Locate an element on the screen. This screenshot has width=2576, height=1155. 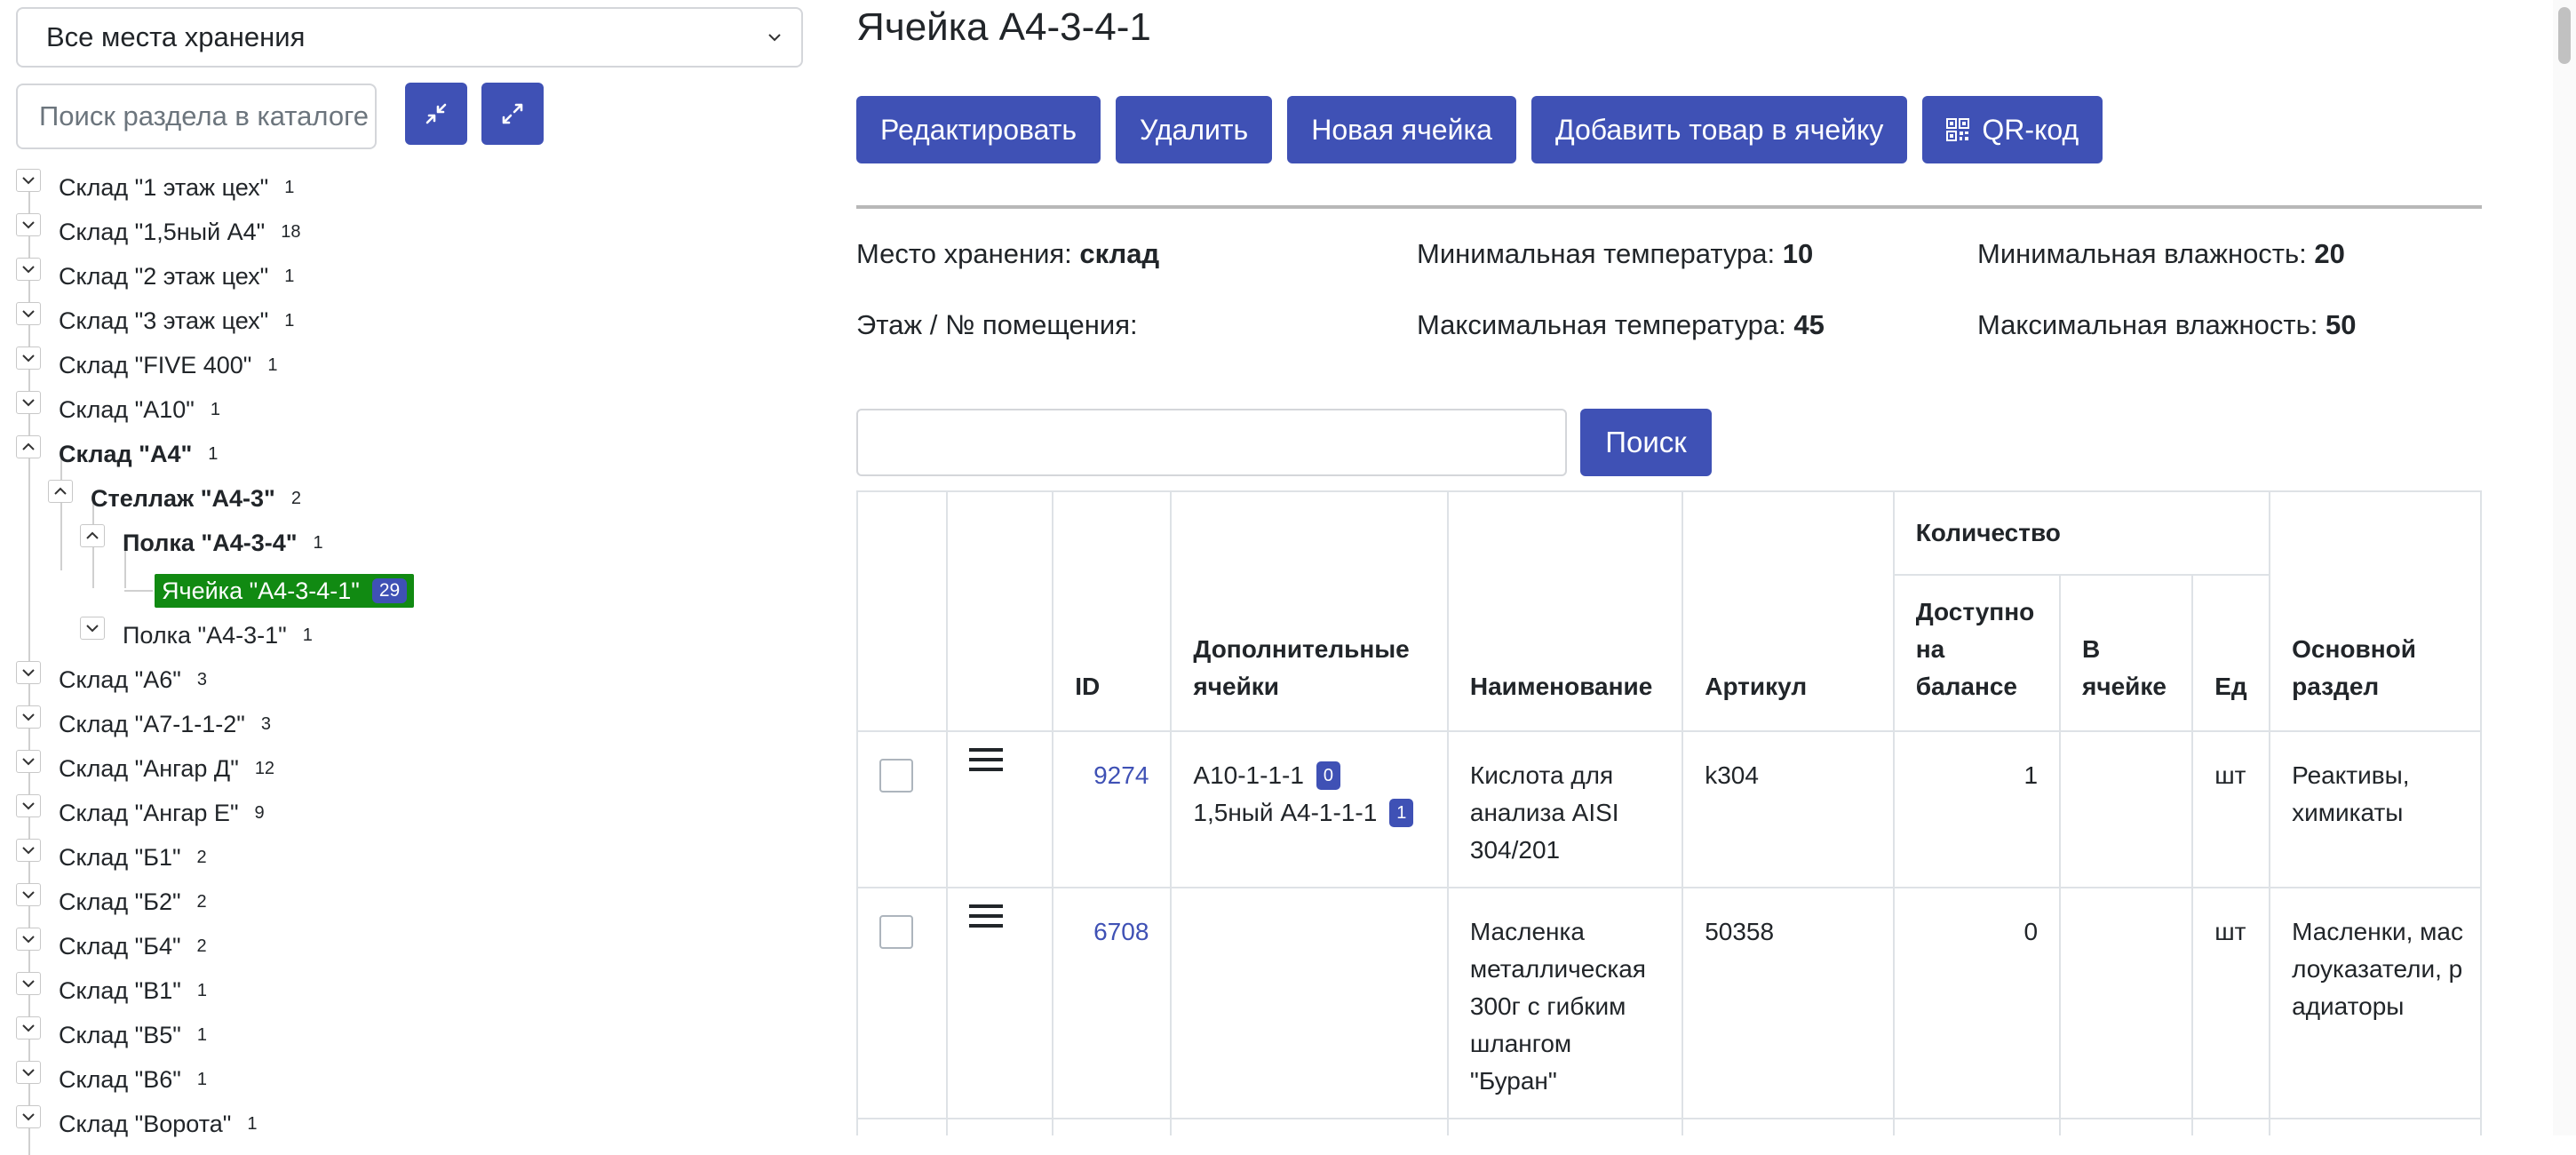
section-column-header: Основной раздел is located at coordinates (2375, 611).